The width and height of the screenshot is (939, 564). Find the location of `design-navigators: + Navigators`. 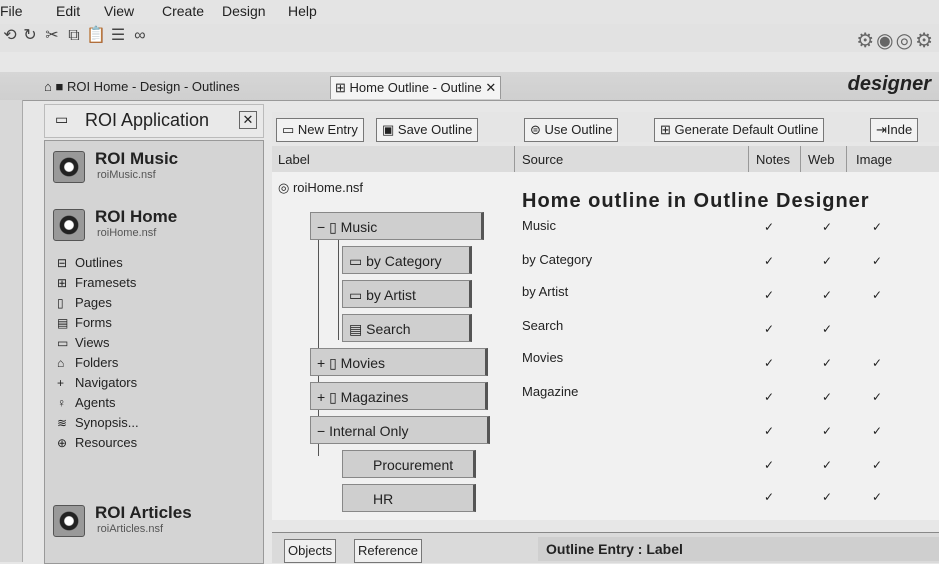

design-navigators: + Navigators is located at coordinates (97, 382).